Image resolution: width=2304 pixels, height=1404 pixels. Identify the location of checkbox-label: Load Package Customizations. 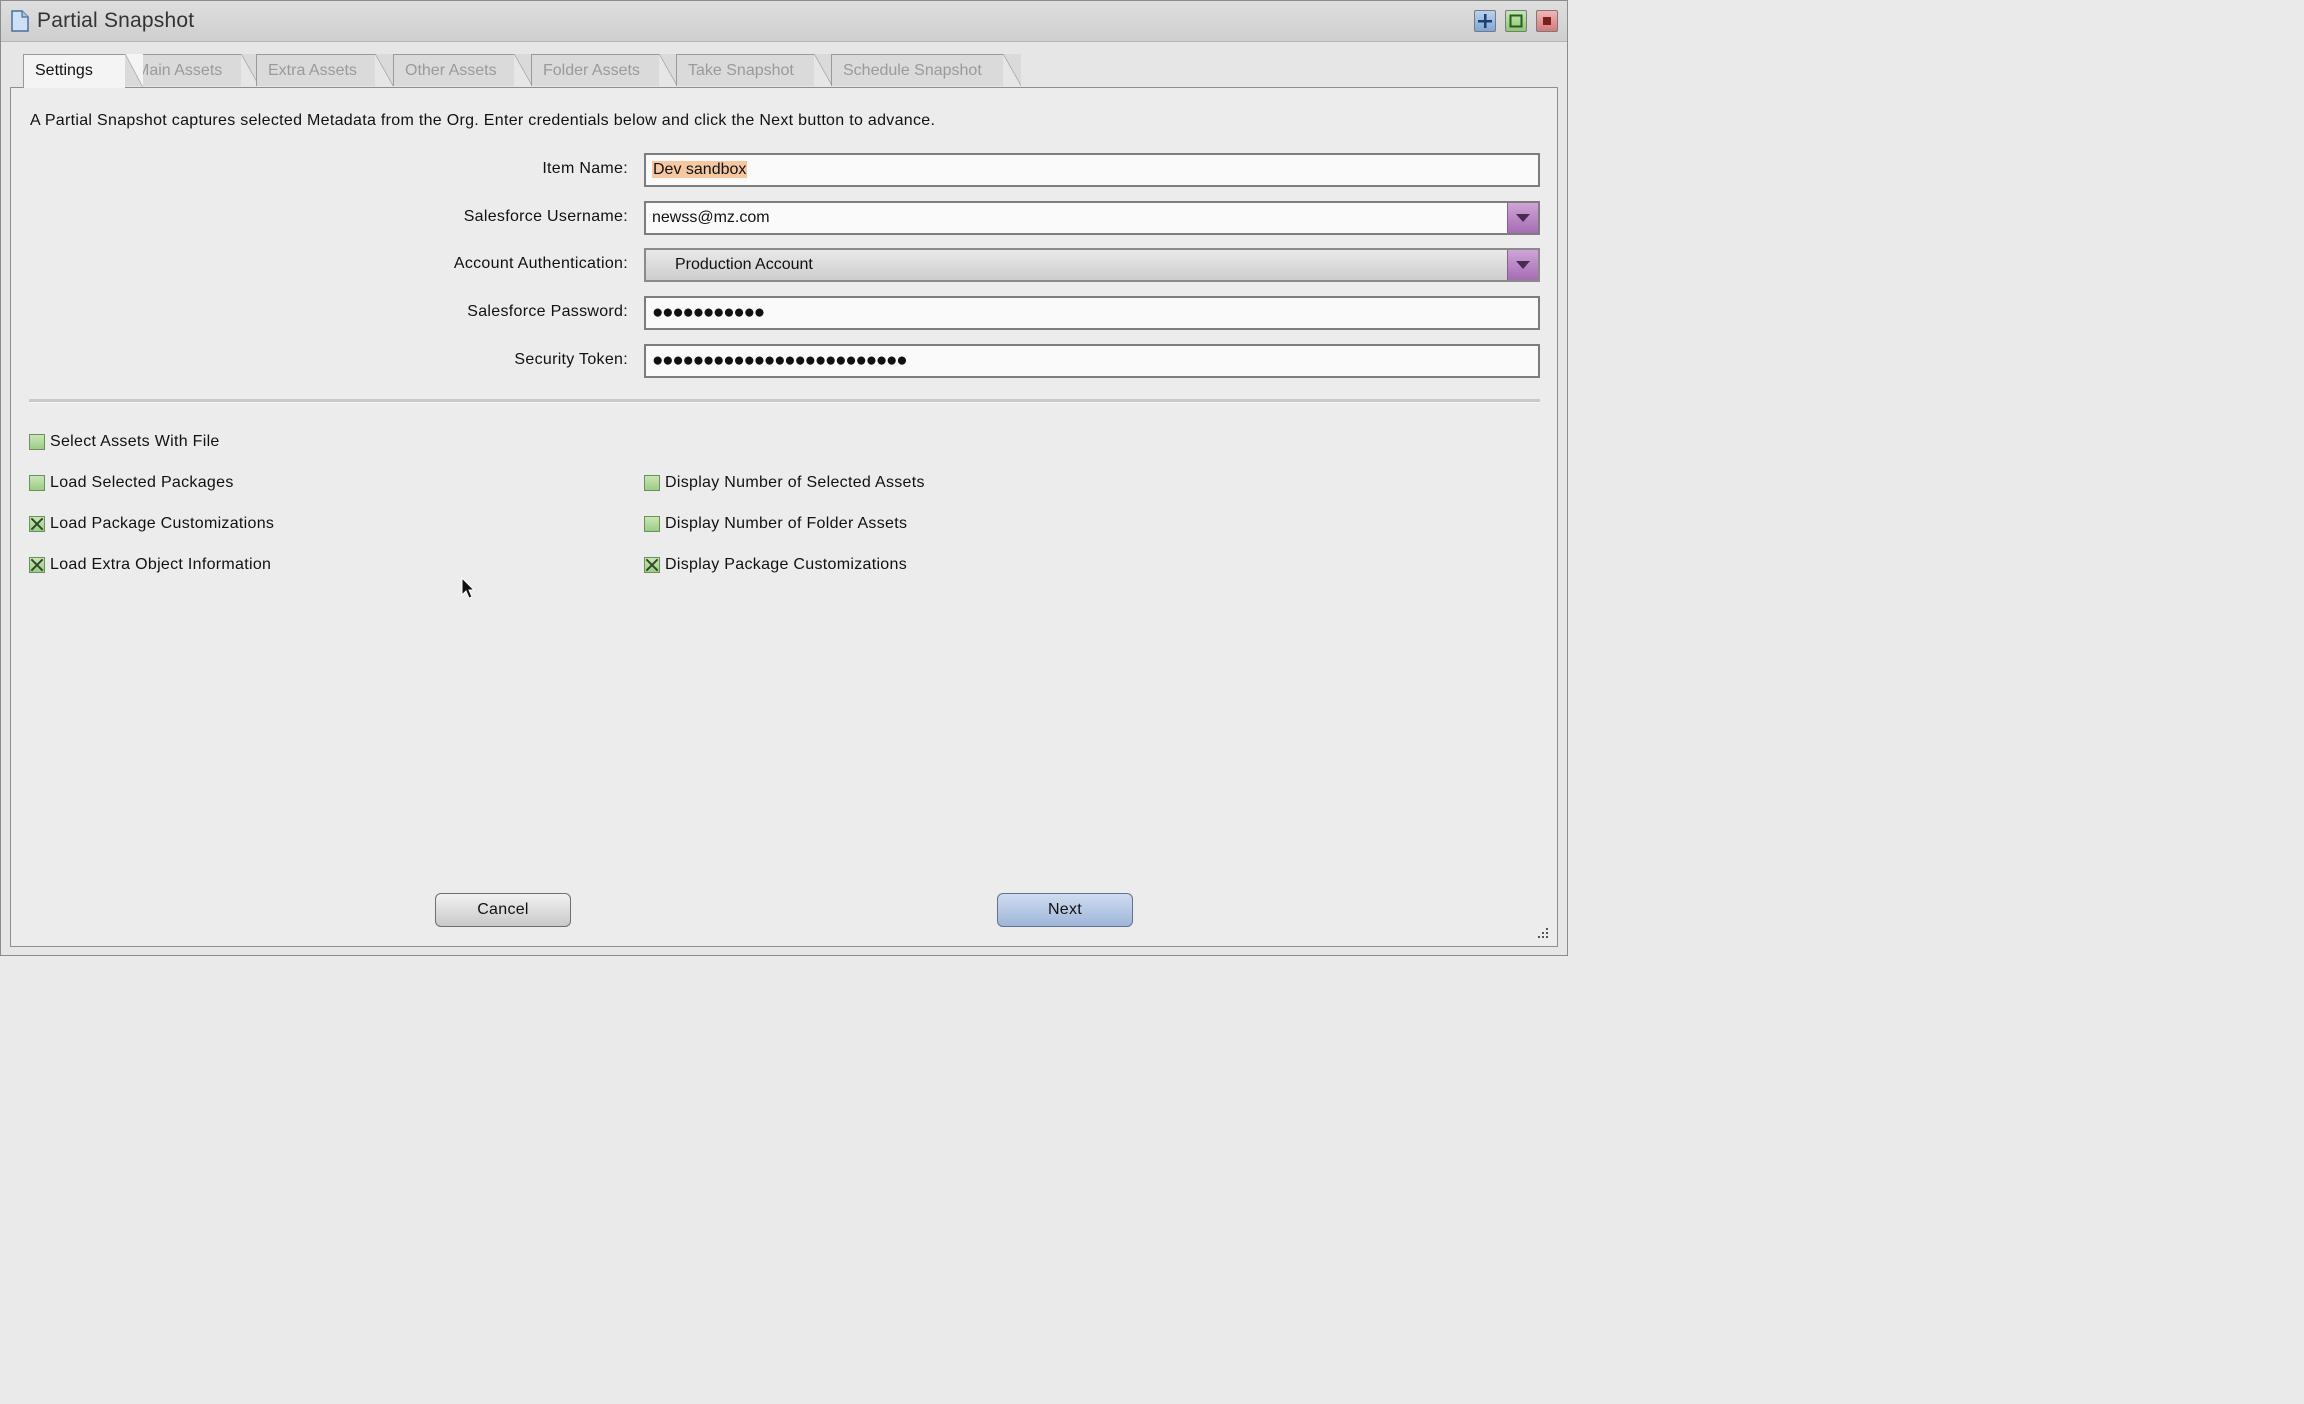
(162, 523).